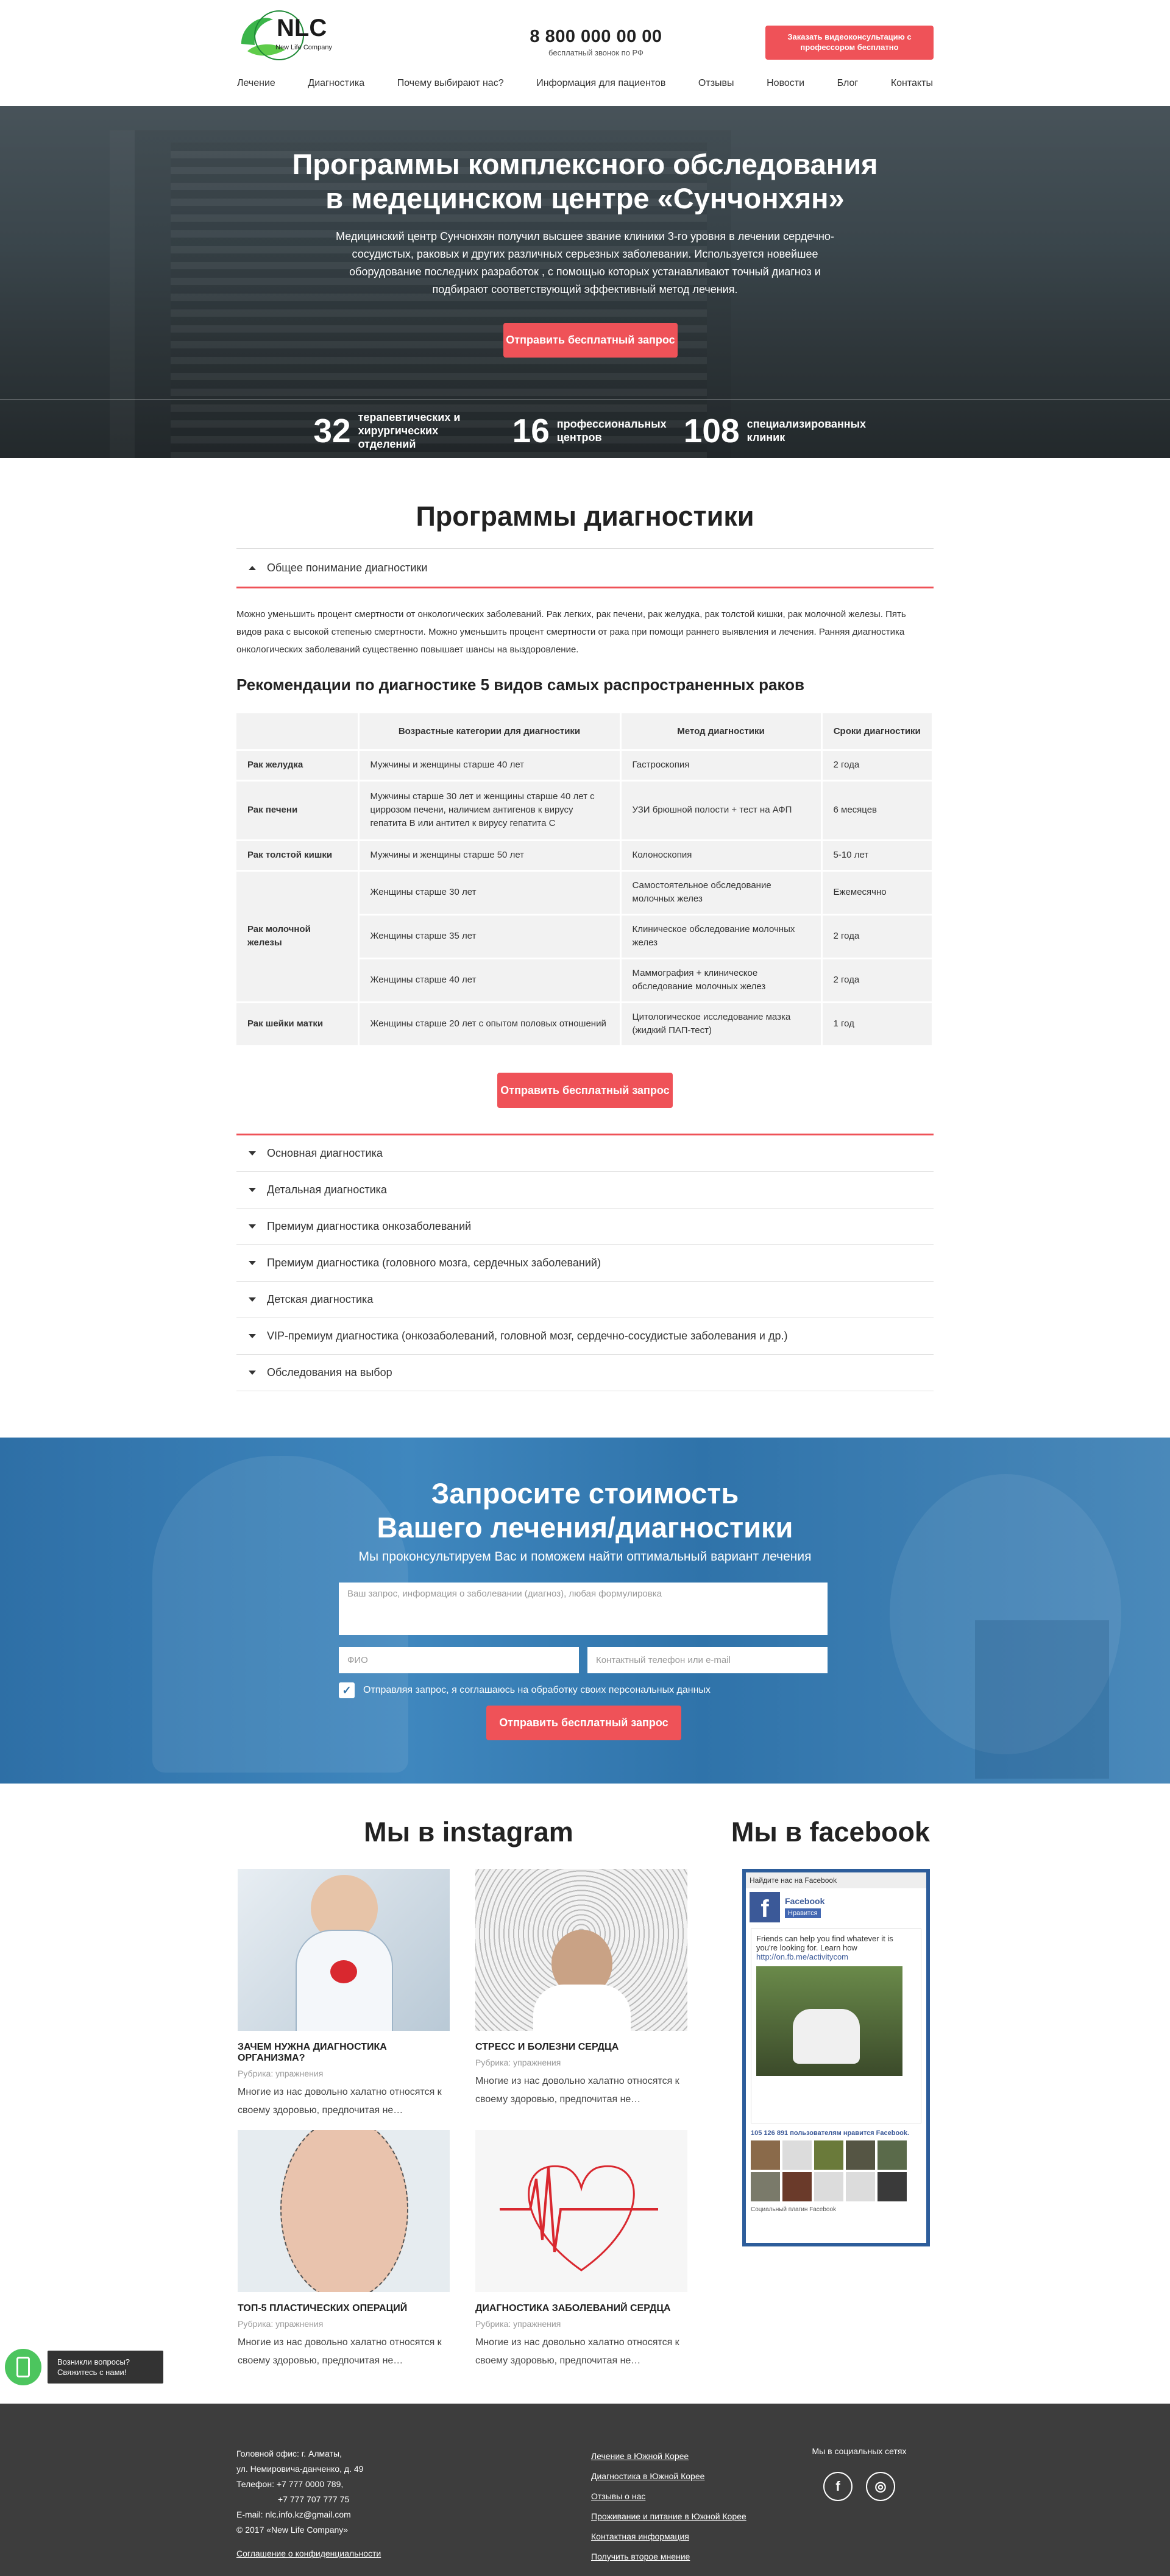 The height and width of the screenshot is (2576, 1170). Describe the element at coordinates (300, 2468) in the screenshot. I see `footer-address: ул. Немировича-данченко, д. 49` at that location.